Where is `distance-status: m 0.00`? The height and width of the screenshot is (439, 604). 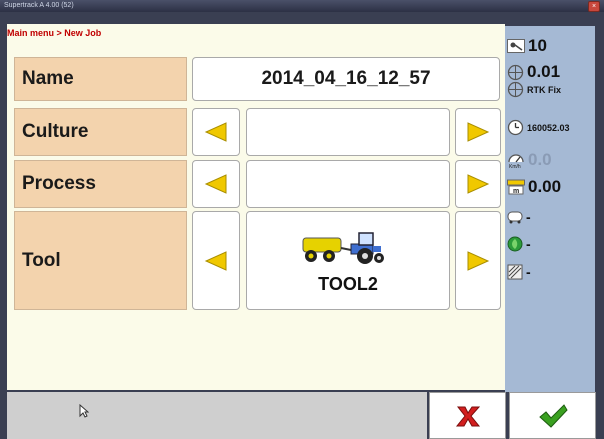
distance-status: m 0.00 is located at coordinates (534, 187).